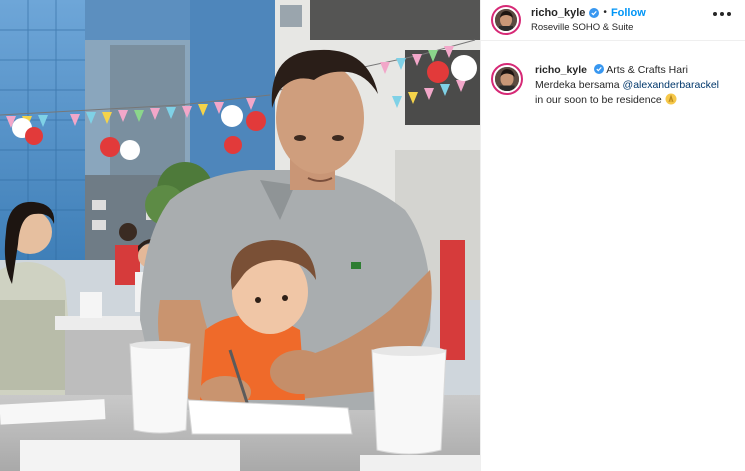 This screenshot has width=745, height=471. I want to click on location-link: Roseville SOHO & Suite, so click(588, 28).